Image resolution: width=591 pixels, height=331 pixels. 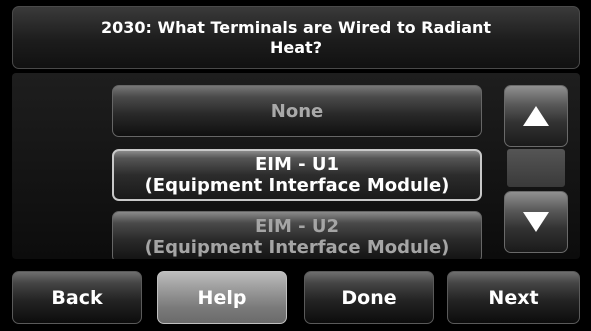 I want to click on back-button: Back, so click(x=77, y=297).